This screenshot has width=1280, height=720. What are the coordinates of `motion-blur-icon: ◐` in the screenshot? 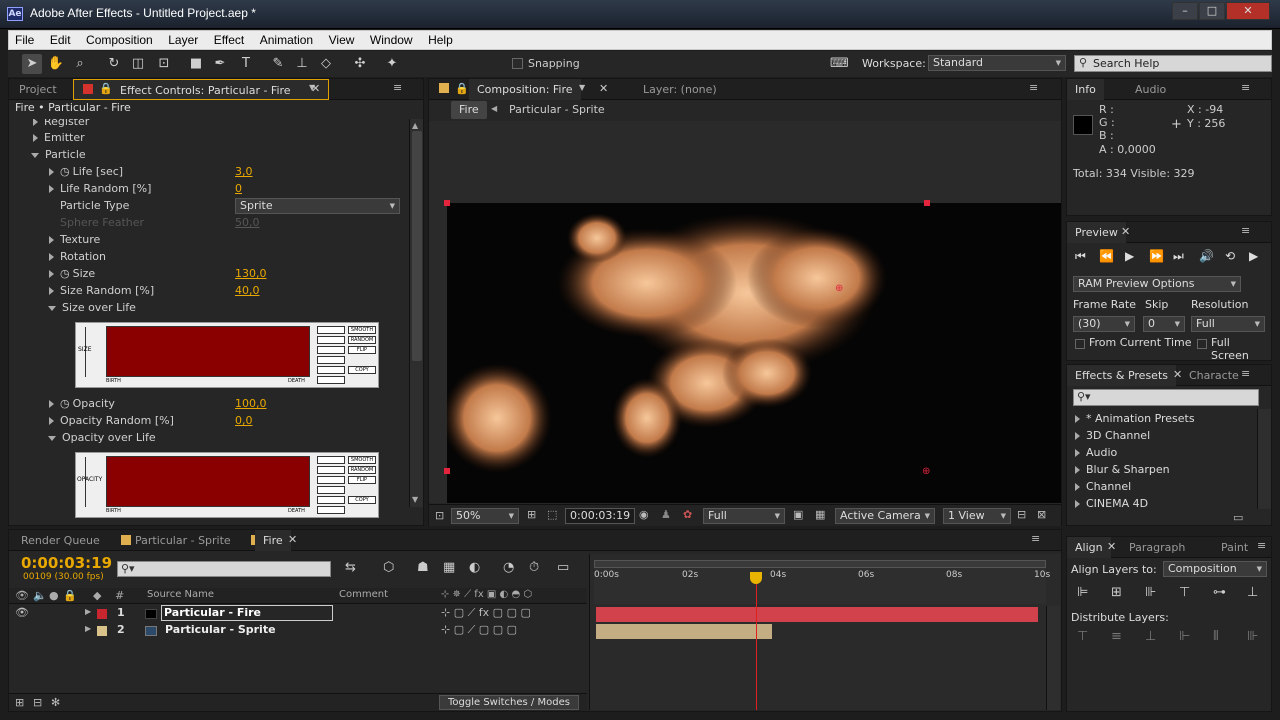 It's located at (474, 567).